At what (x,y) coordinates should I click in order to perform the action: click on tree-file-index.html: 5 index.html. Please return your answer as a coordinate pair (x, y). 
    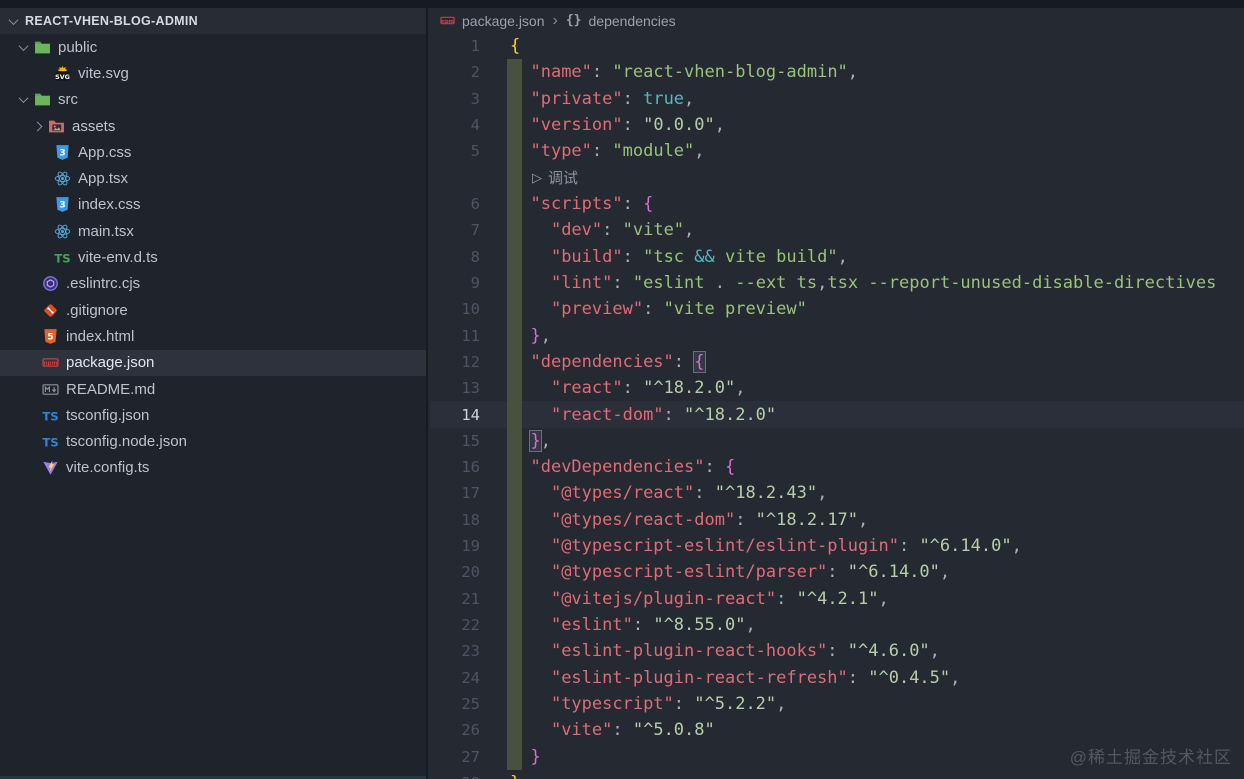
    Looking at the image, I should click on (213, 336).